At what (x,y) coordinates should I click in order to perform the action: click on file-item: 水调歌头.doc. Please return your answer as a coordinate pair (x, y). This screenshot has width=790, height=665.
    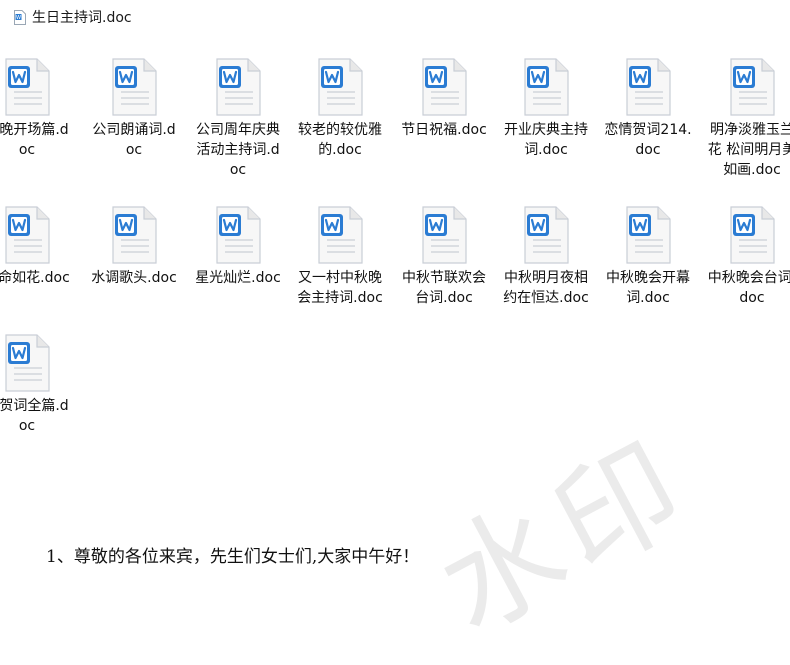
    Looking at the image, I should click on (134, 247).